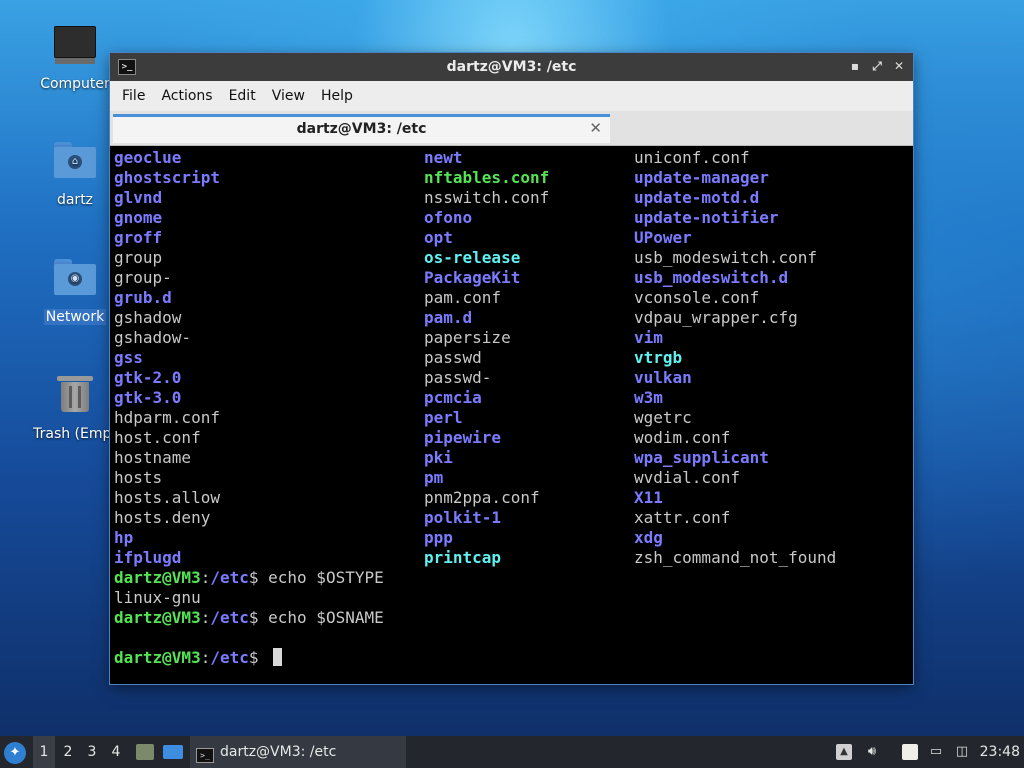  Describe the element at coordinates (463, 437) in the screenshot. I see `ls-entry: pipewire` at that location.